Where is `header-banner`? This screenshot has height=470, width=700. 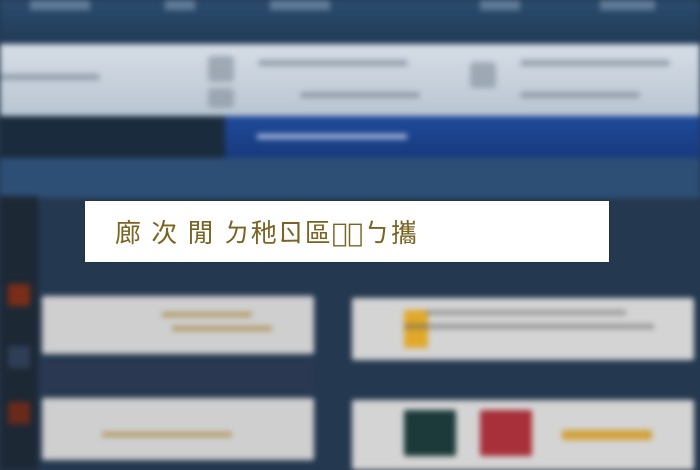 header-banner is located at coordinates (462, 137).